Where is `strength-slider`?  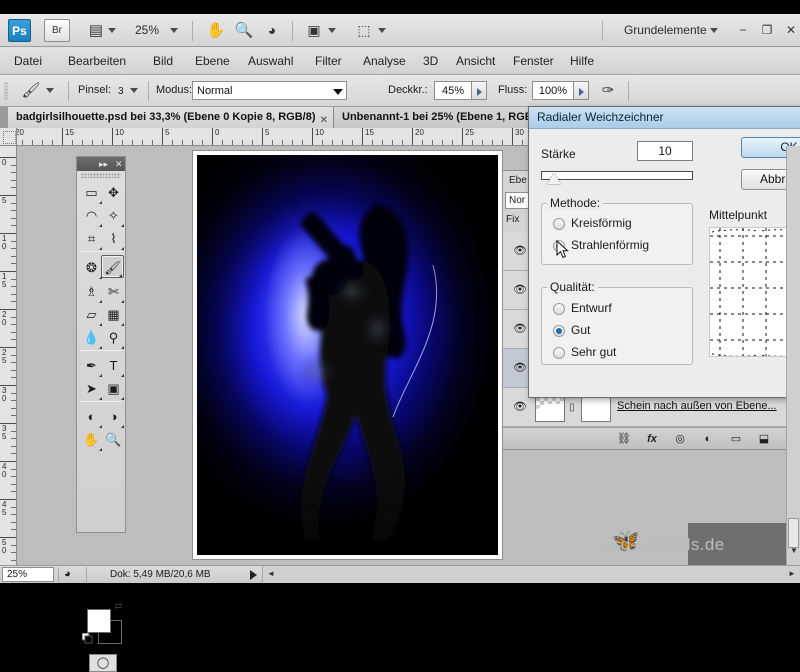 strength-slider is located at coordinates (617, 175).